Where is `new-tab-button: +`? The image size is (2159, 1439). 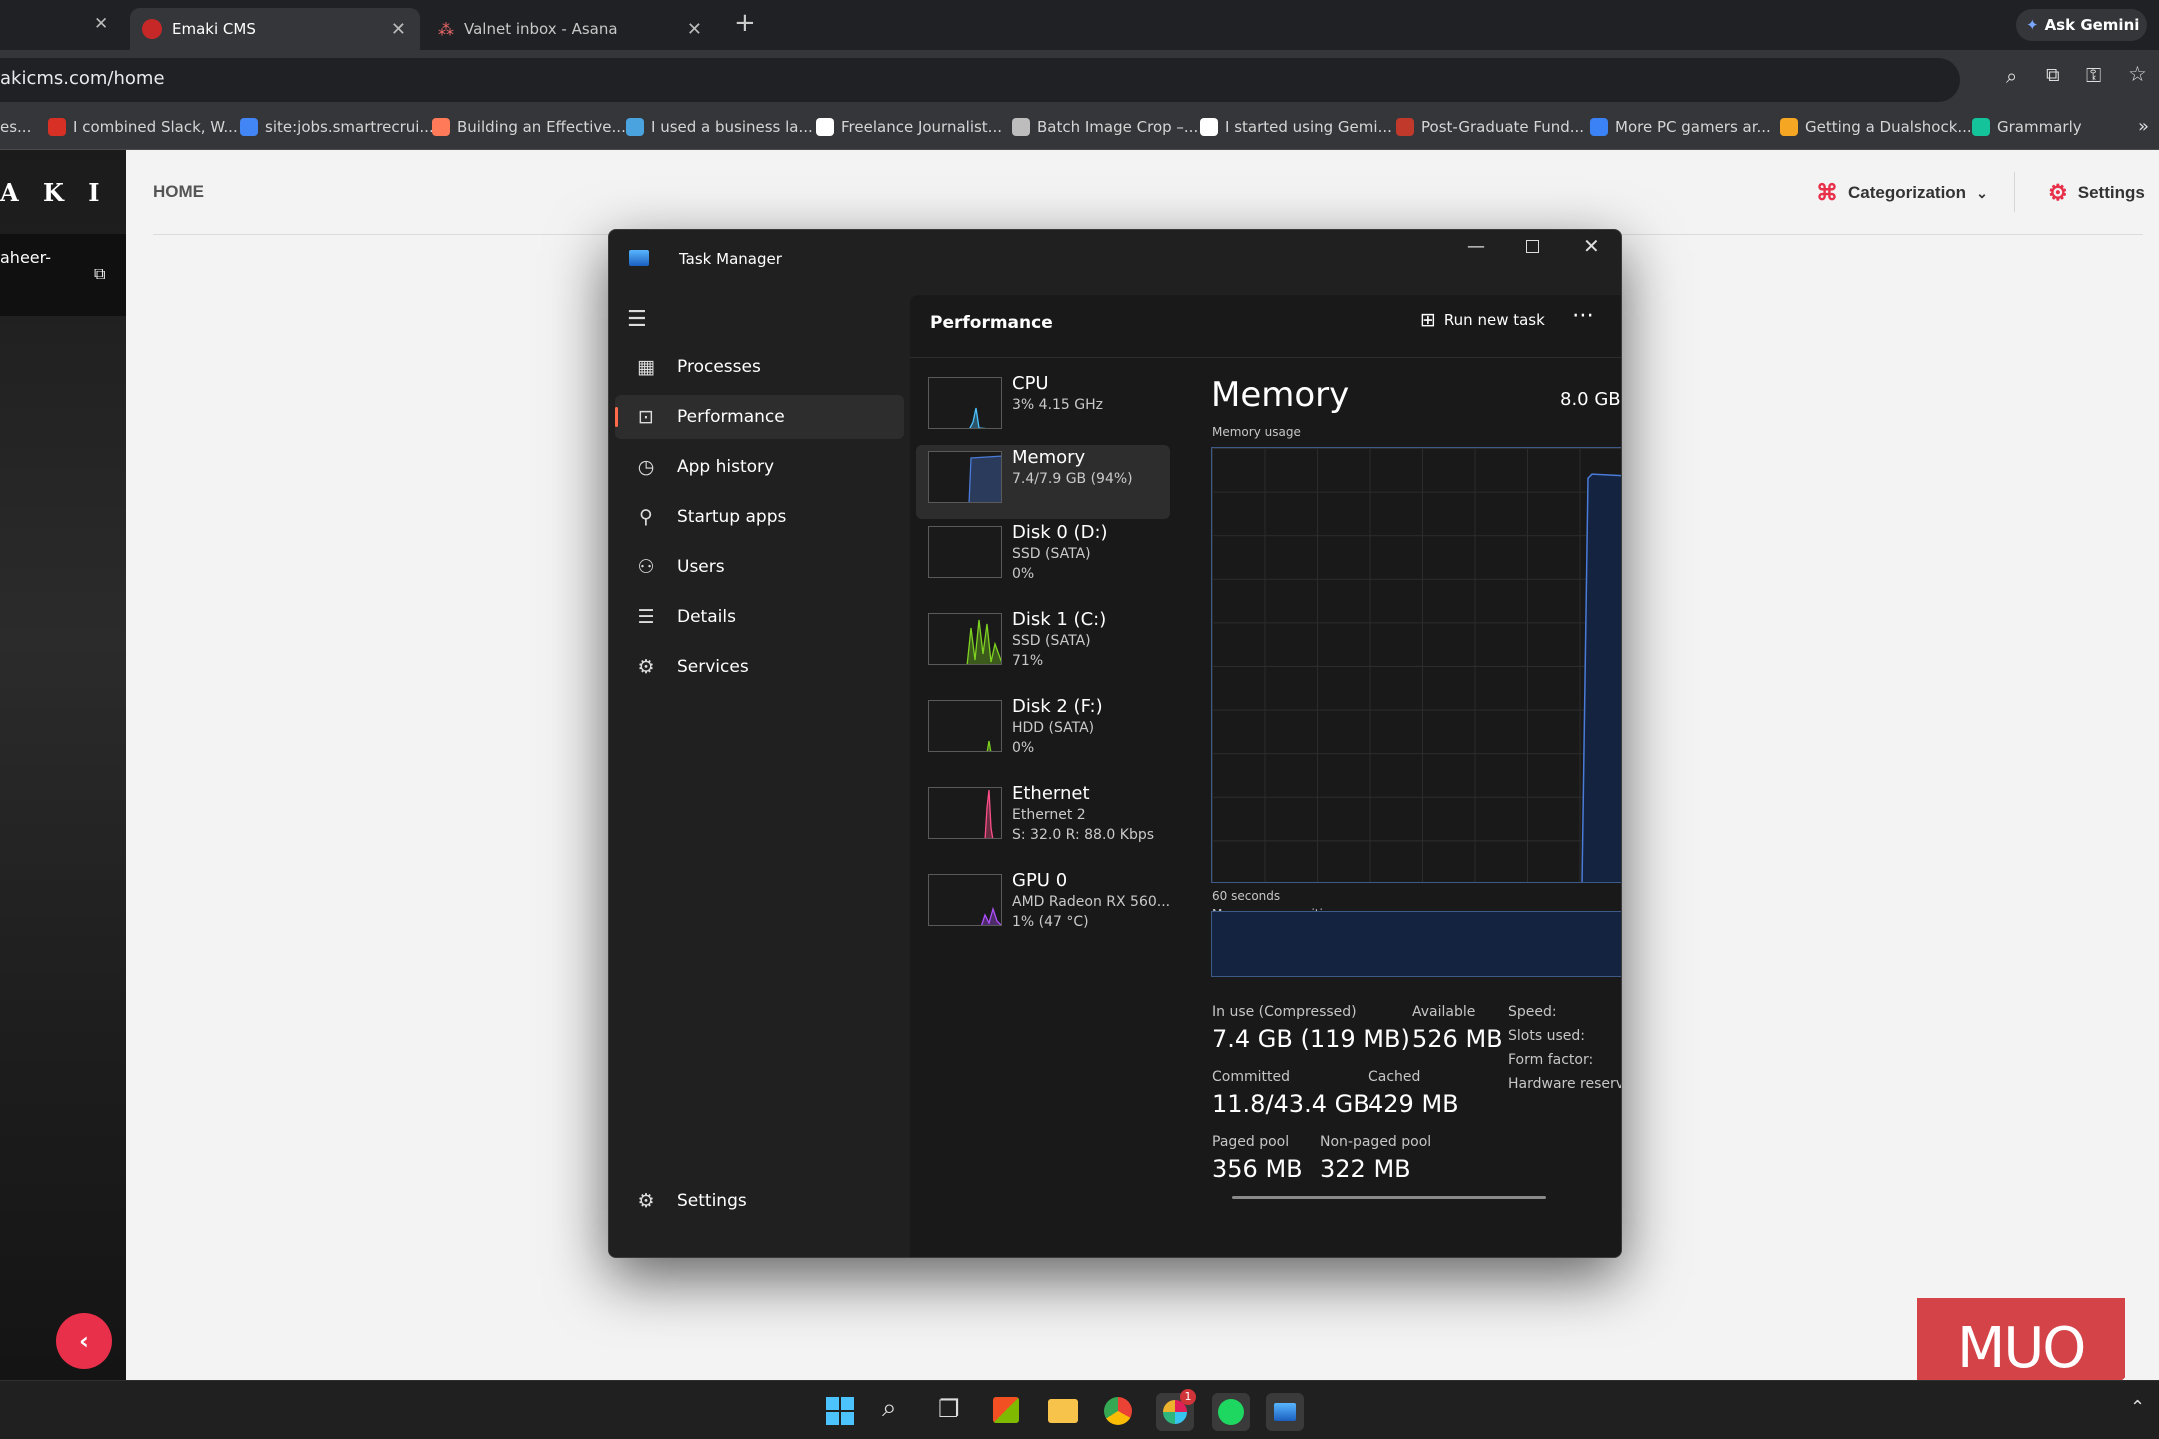
new-tab-button: + is located at coordinates (745, 23).